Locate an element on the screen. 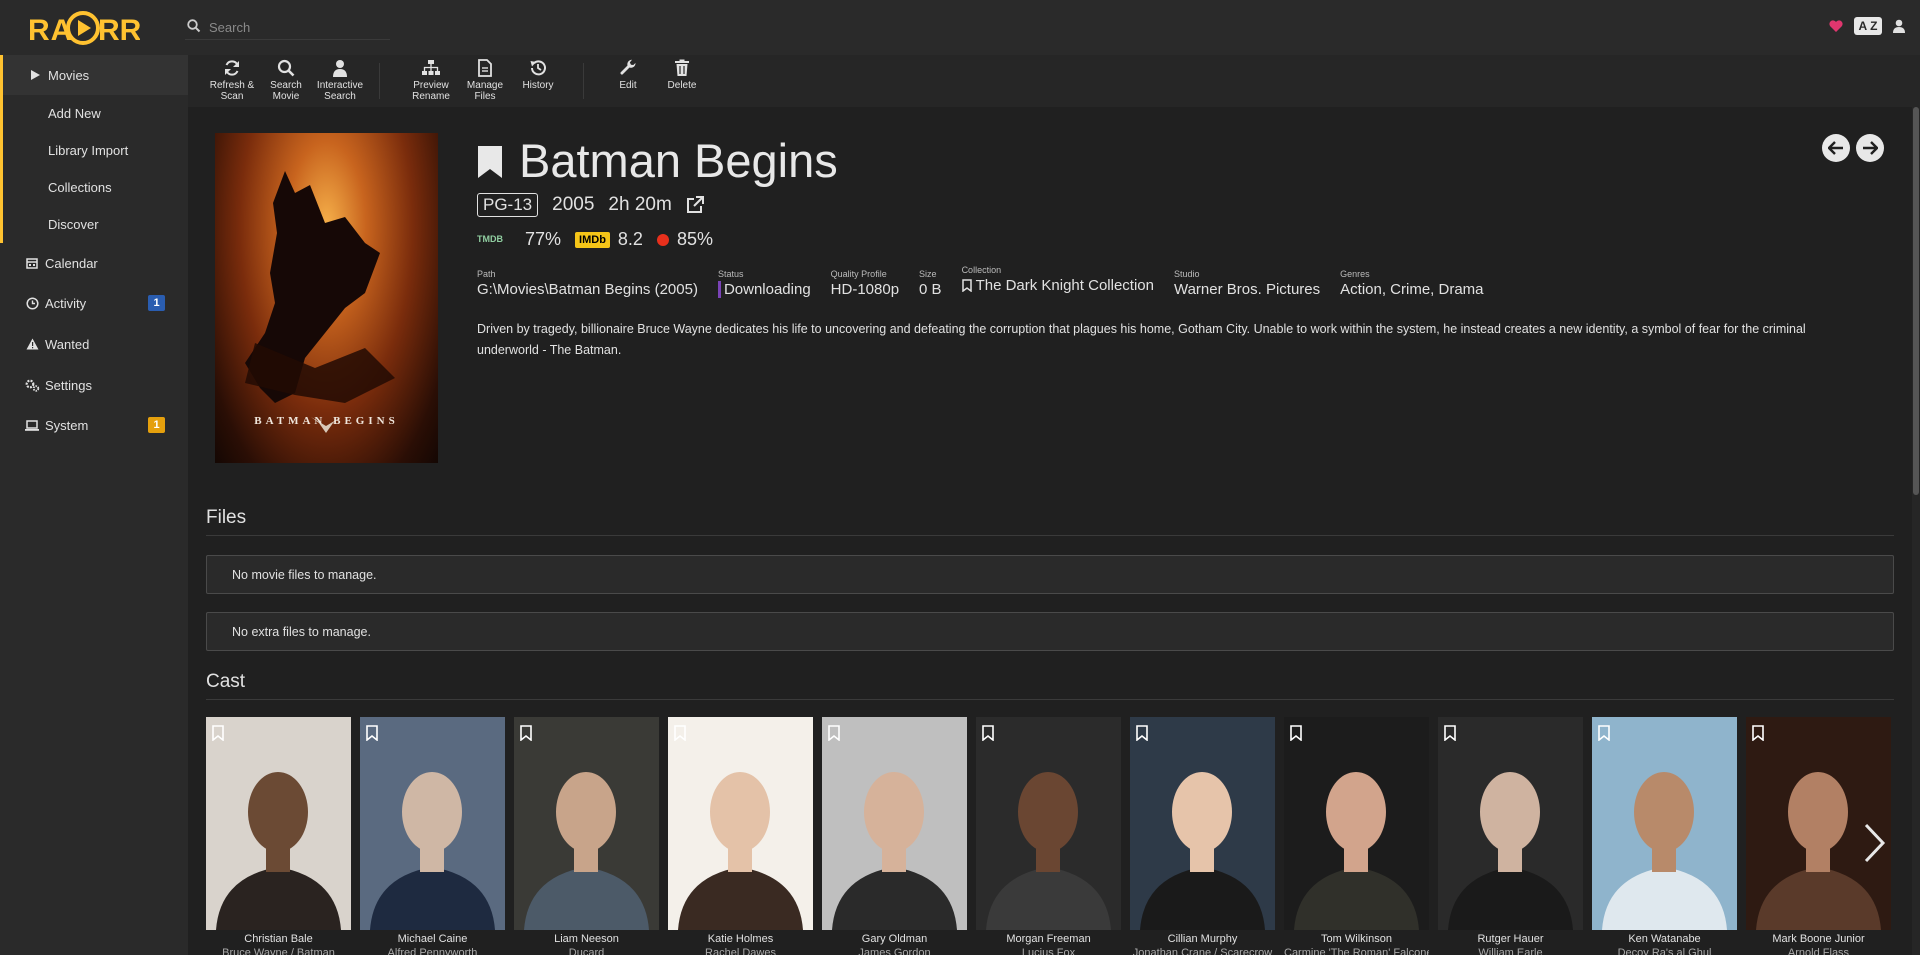 Image resolution: width=1920 pixels, height=955 pixels. sidebar-item-settings: Settings is located at coordinates (94, 385).